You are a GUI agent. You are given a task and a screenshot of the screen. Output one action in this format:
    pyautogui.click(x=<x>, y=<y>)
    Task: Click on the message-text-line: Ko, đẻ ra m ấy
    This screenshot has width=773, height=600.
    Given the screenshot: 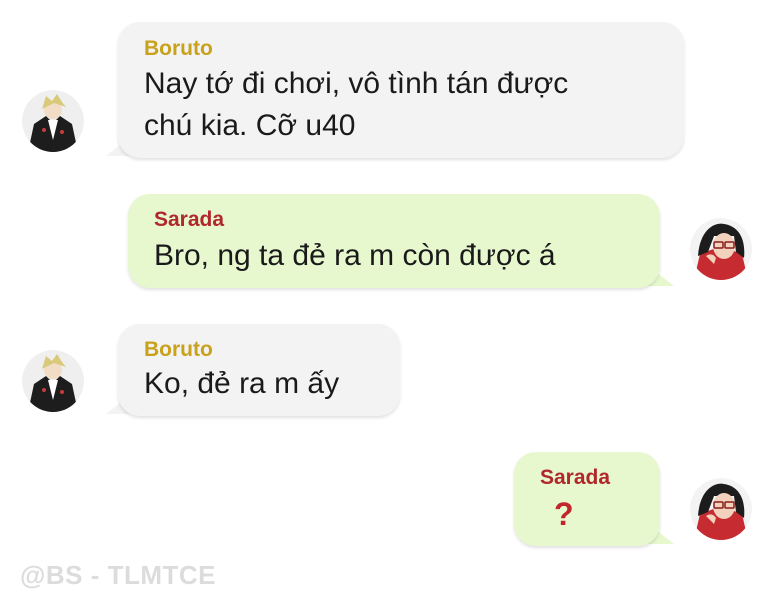 What is the action you would take?
    pyautogui.click(x=242, y=383)
    